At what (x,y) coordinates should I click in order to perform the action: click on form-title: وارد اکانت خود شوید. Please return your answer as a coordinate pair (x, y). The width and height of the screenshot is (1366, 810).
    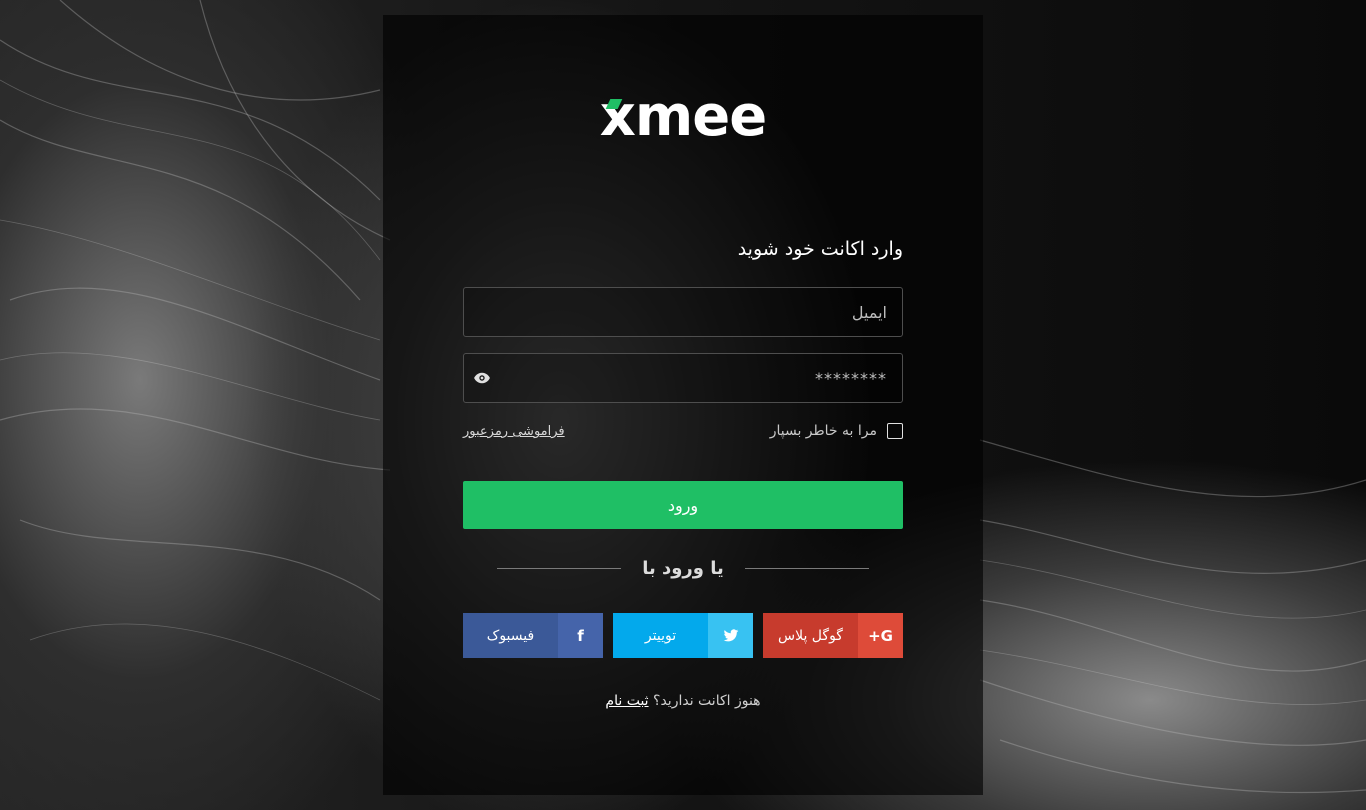
    Looking at the image, I should click on (820, 249).